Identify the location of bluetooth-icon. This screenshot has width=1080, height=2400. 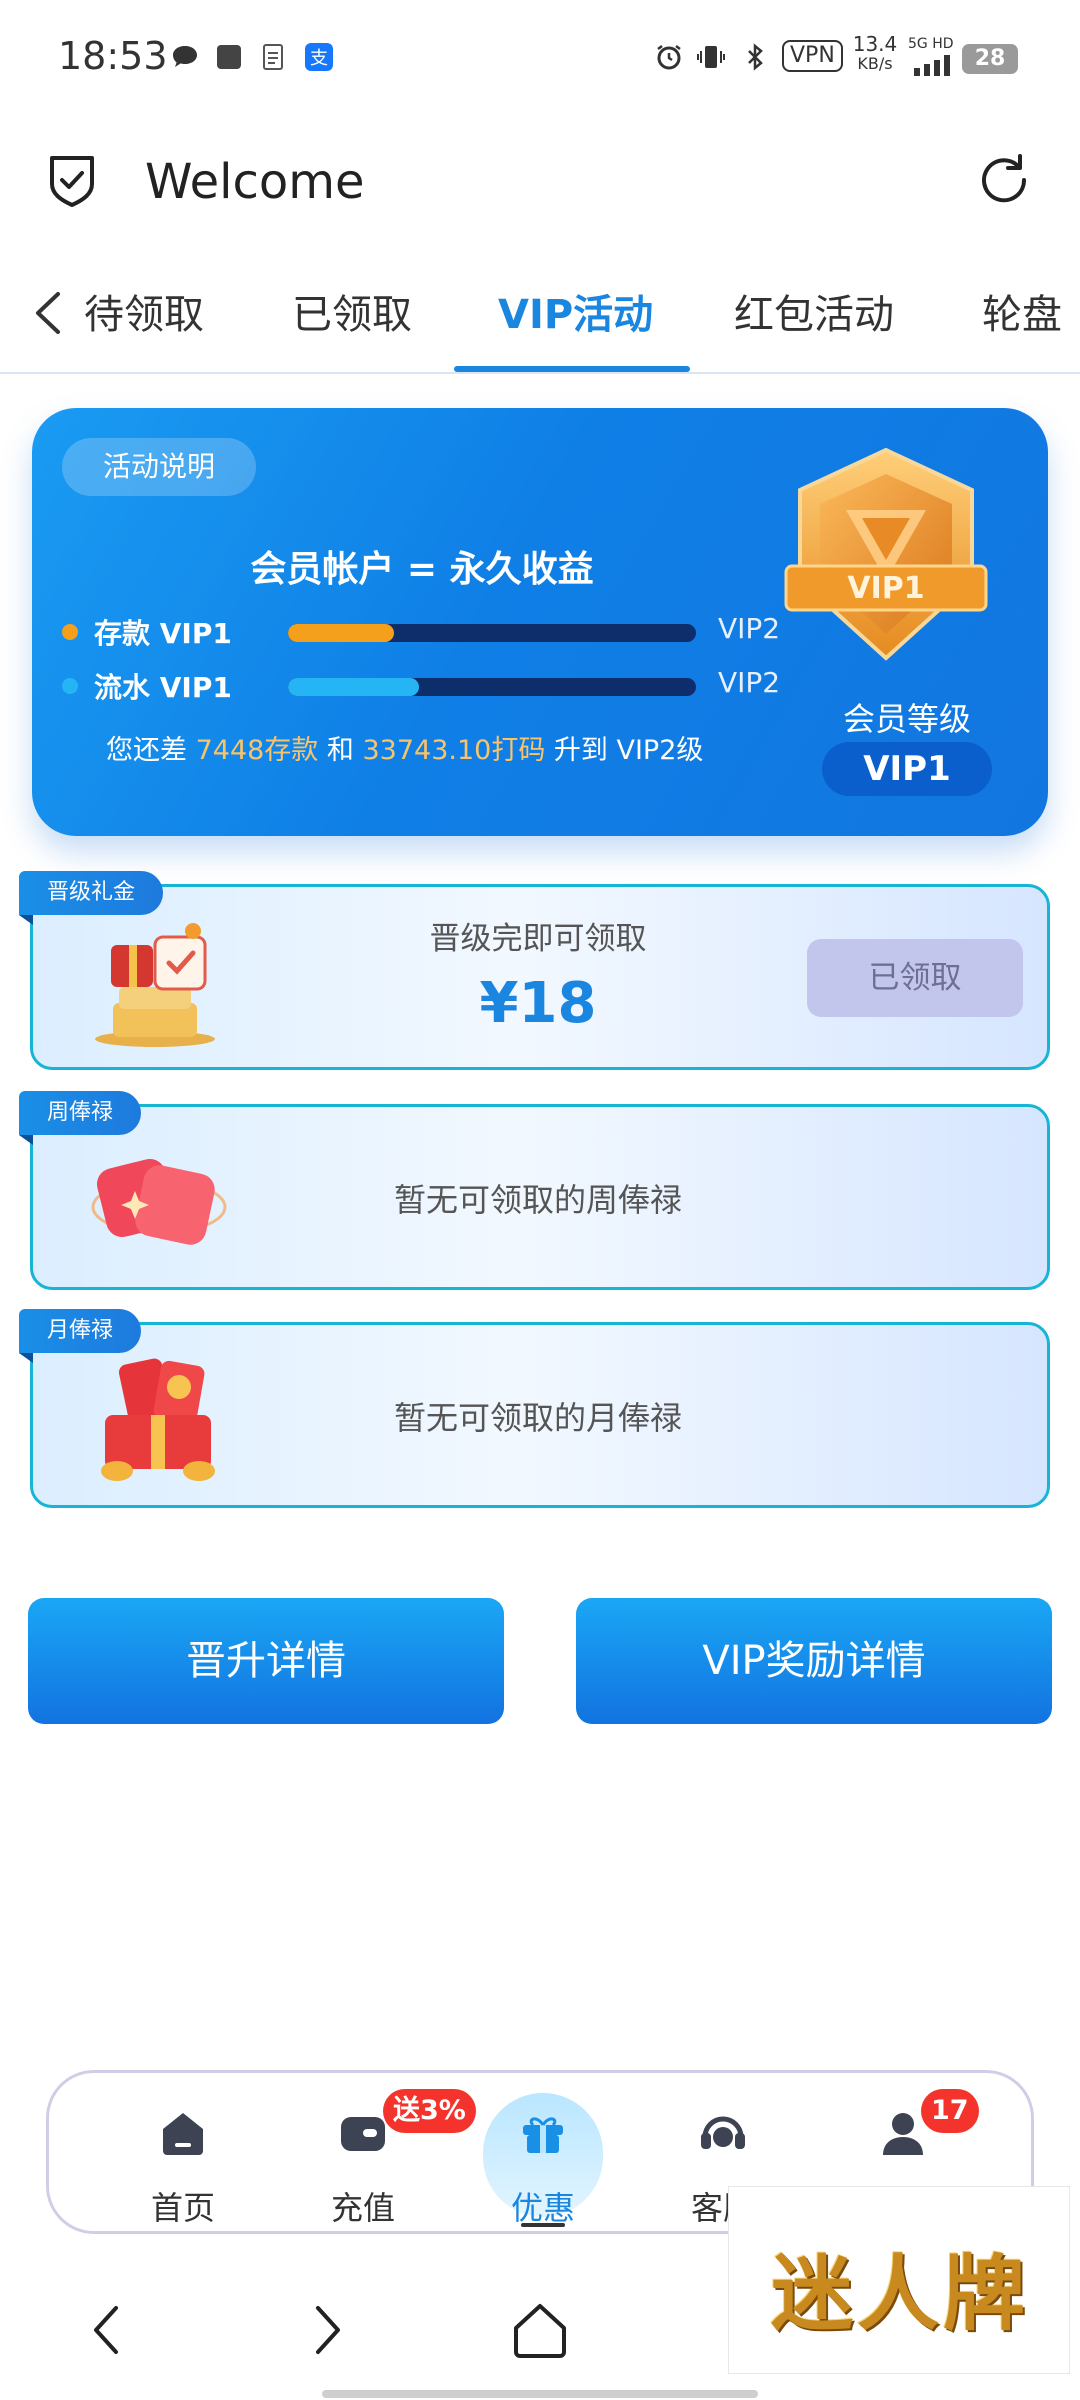
(755, 57).